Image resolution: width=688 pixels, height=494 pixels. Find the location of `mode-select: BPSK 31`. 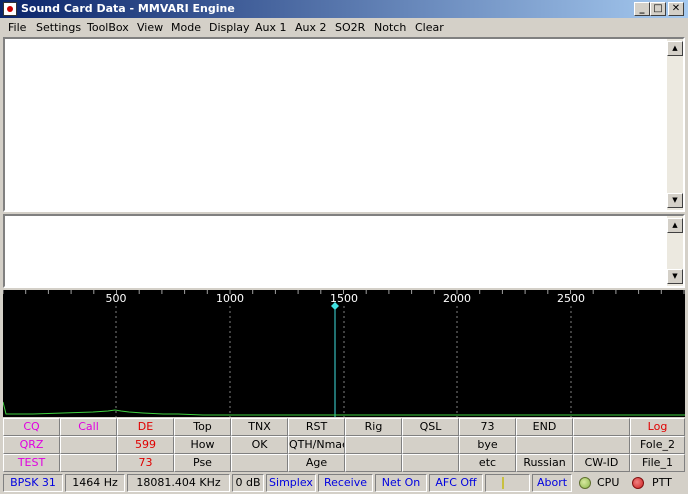

mode-select: BPSK 31 is located at coordinates (33, 483).